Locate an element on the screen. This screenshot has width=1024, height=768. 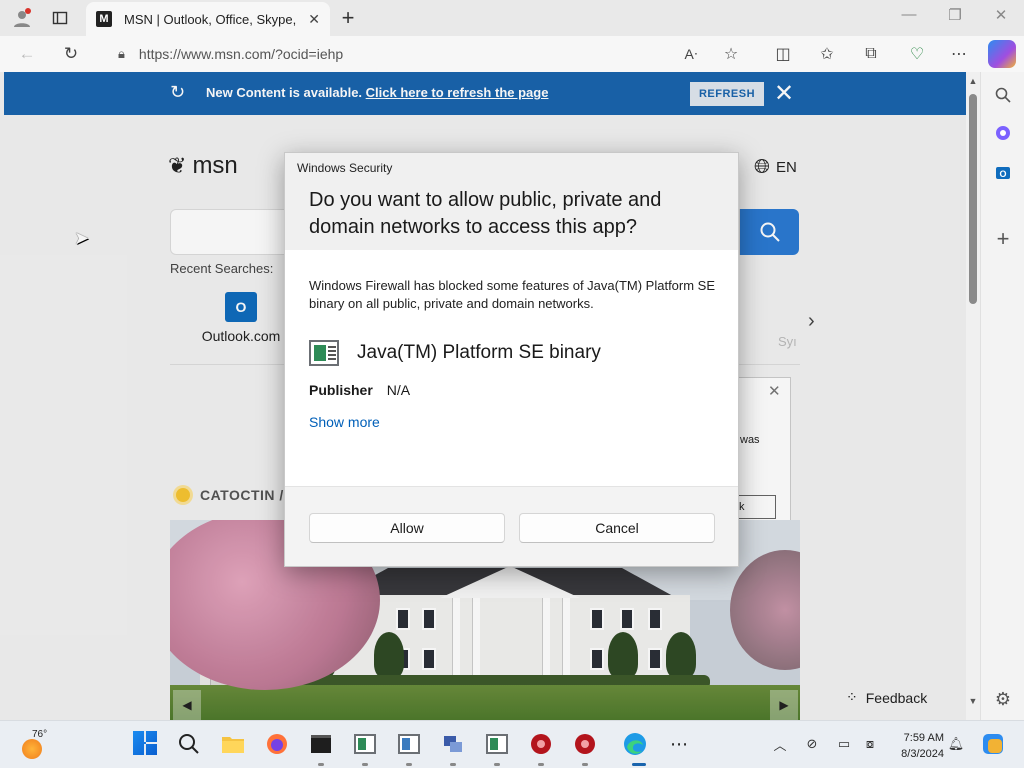
edge-sidebar: O + ⚙ is located at coordinates (1002, 396).